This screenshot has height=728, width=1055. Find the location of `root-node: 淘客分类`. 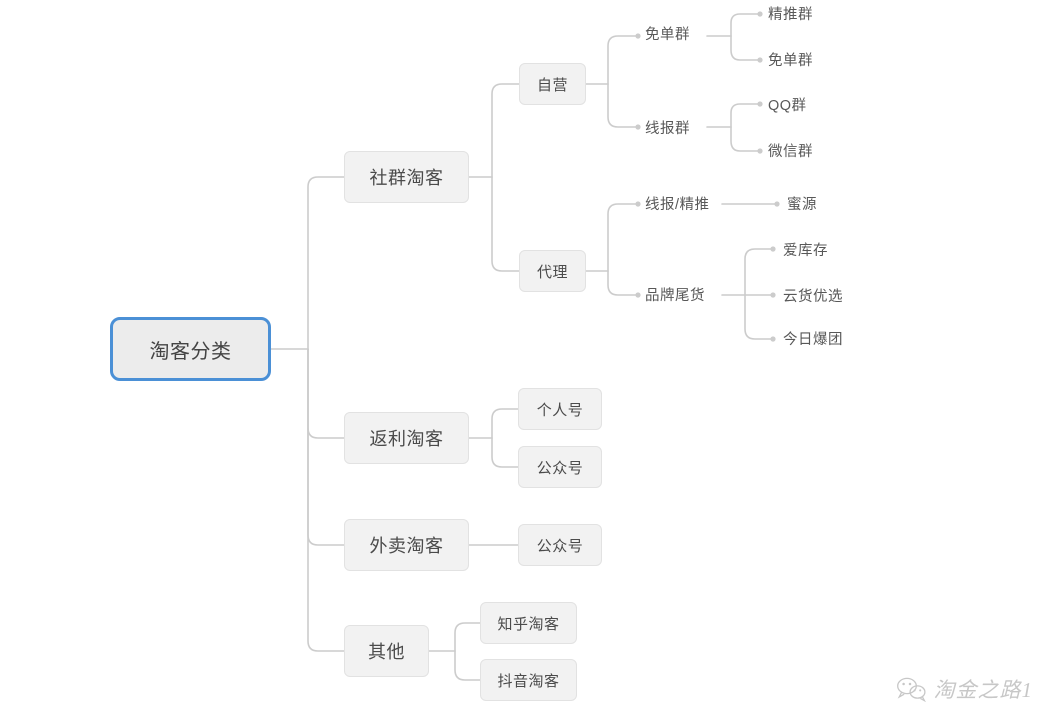

root-node: 淘客分类 is located at coordinates (190, 349).